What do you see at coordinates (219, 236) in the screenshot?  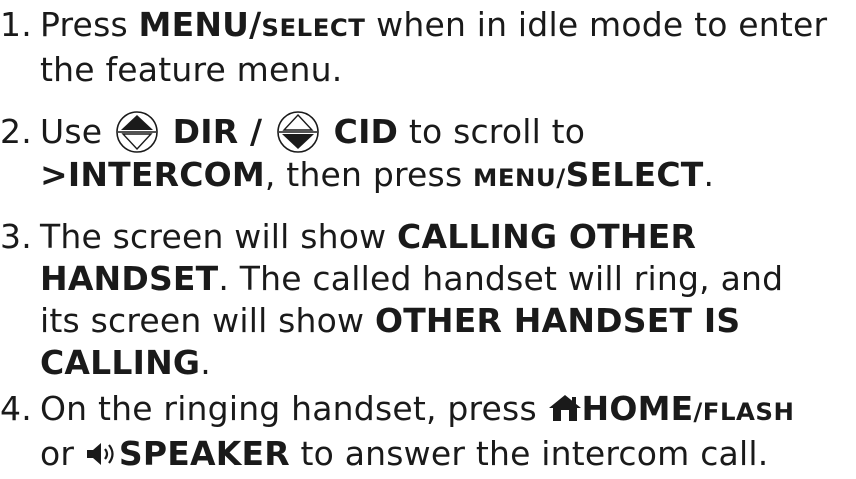 I see `step-text: The screen will show` at bounding box center [219, 236].